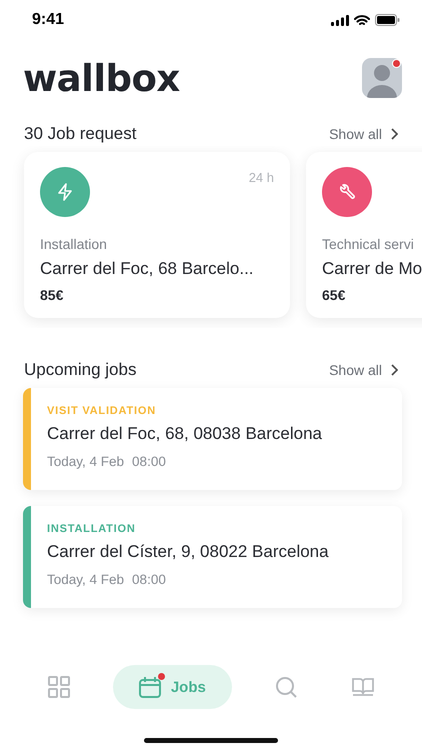 The image size is (422, 750). What do you see at coordinates (362, 20) in the screenshot?
I see `wifi-icon` at bounding box center [362, 20].